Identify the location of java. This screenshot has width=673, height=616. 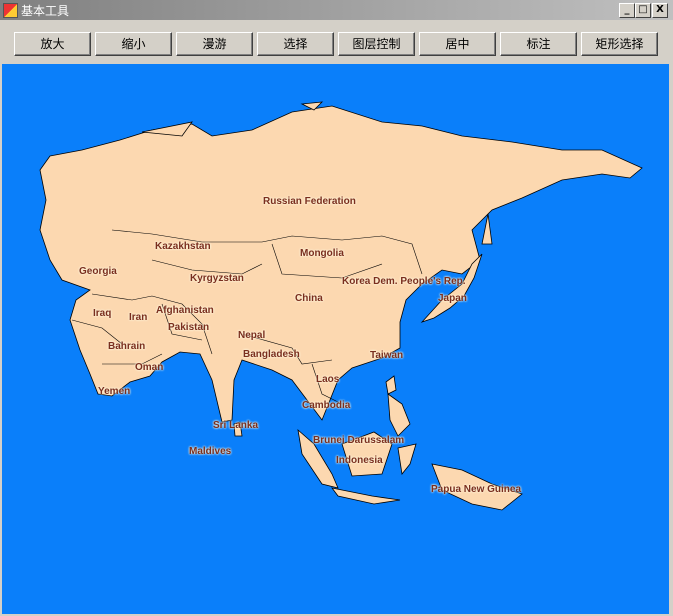
(366, 496).